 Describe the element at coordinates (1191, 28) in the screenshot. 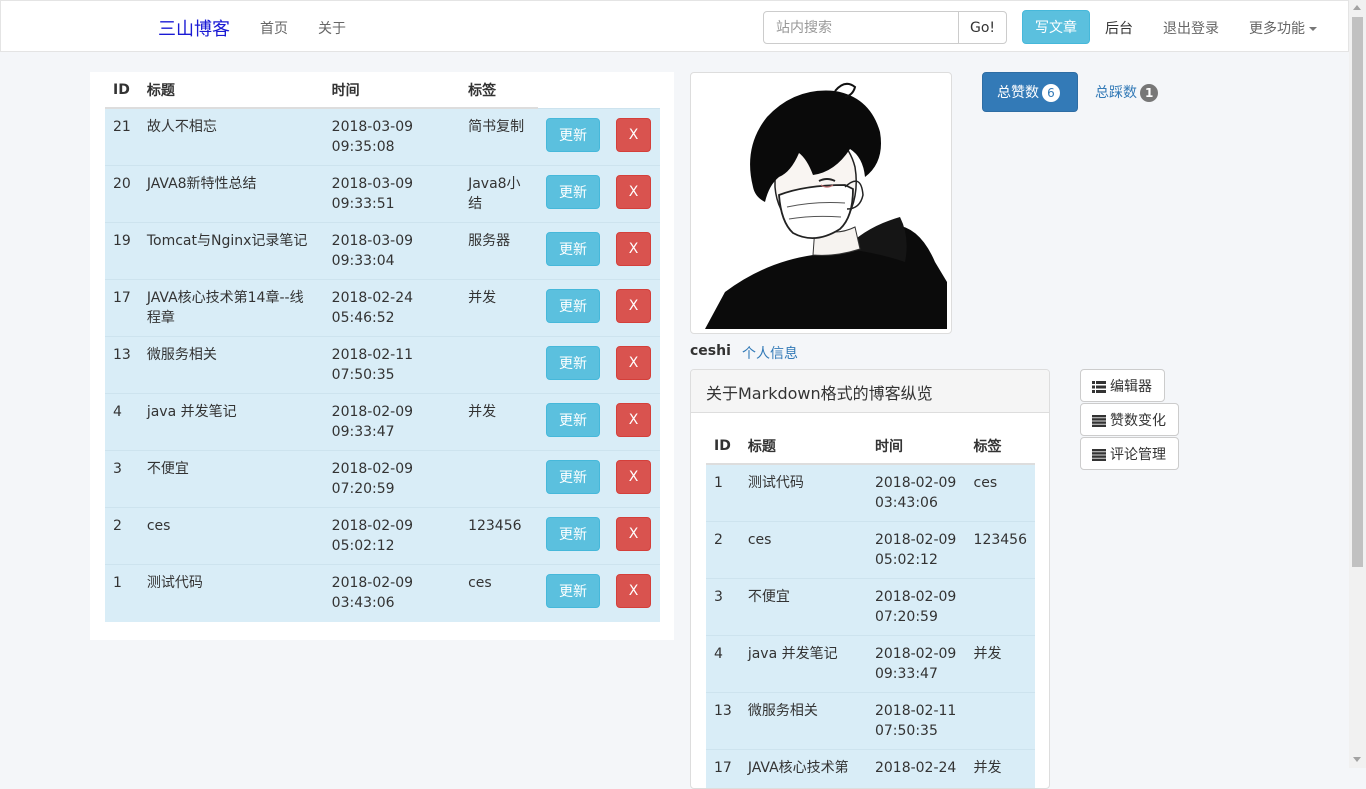

I see `logout-link: 退出登录` at that location.